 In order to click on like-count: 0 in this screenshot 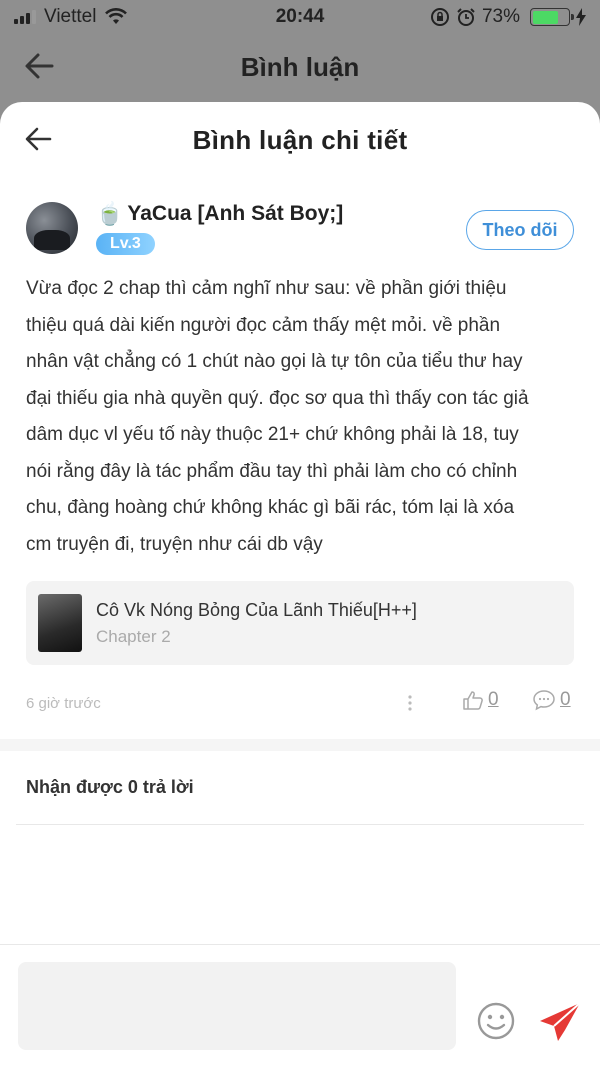, I will do `click(493, 699)`.